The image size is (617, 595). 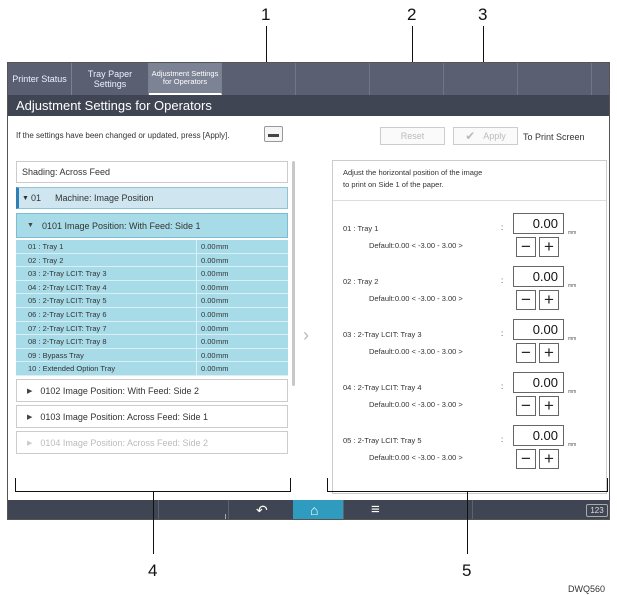 I want to click on triangle-down-icon: ▼, so click(x=25, y=198).